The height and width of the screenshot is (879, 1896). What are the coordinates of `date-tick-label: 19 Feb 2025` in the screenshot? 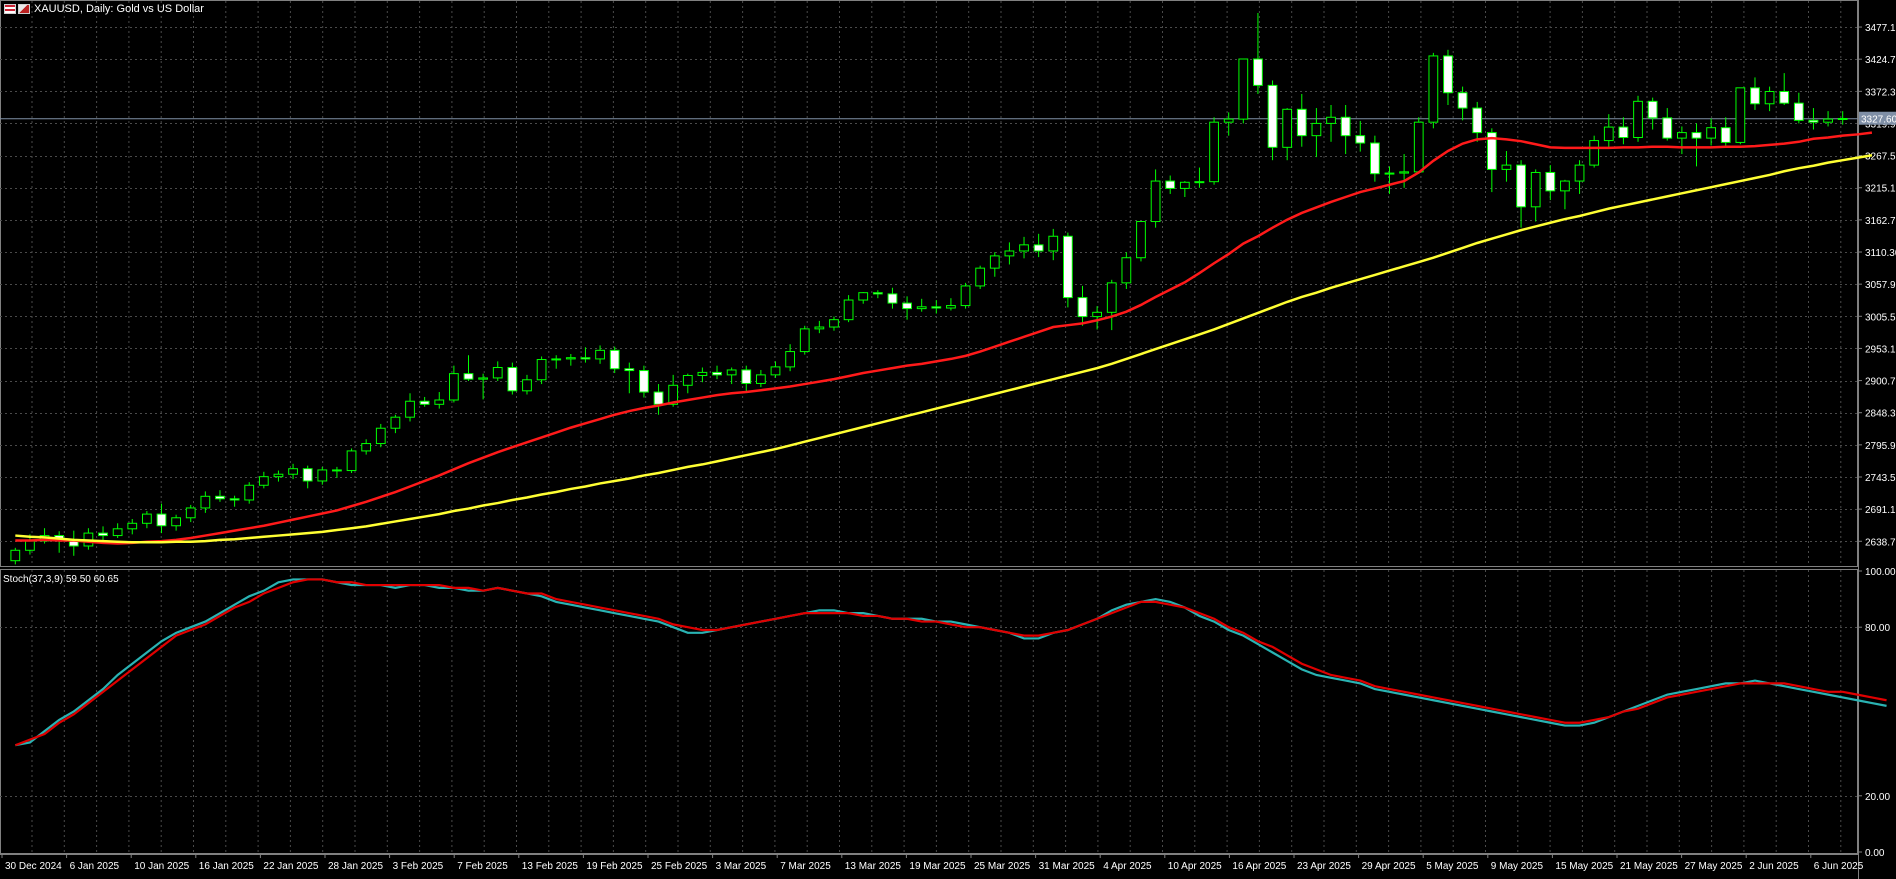 It's located at (614, 866).